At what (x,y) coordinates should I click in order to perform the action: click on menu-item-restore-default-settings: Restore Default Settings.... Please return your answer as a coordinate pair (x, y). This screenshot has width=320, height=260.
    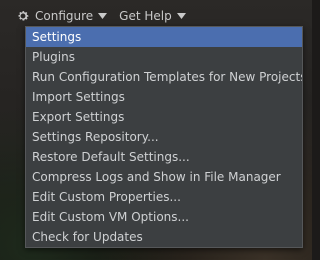
    Looking at the image, I should click on (164, 157).